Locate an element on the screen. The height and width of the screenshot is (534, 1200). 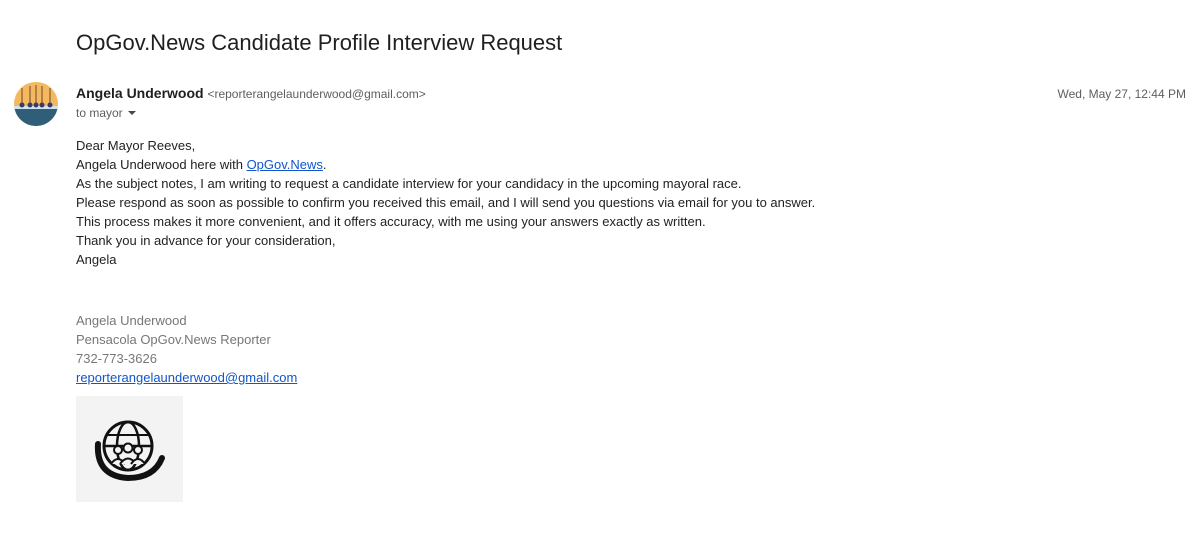
signature-phone: 732-773-3626 is located at coordinates (116, 358).